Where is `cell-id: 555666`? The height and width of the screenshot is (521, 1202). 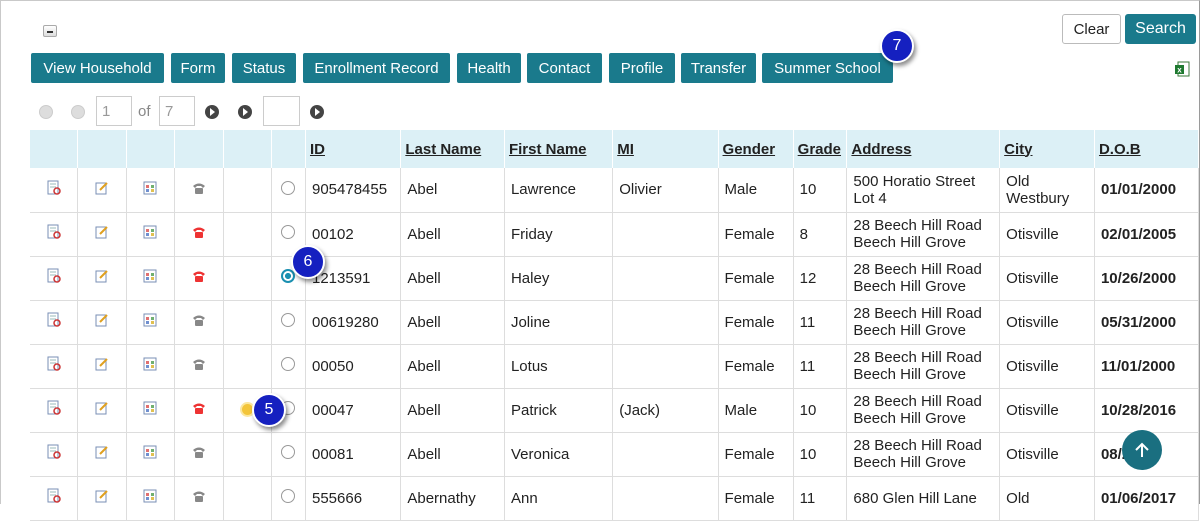
cell-id: 555666 is located at coordinates (353, 498).